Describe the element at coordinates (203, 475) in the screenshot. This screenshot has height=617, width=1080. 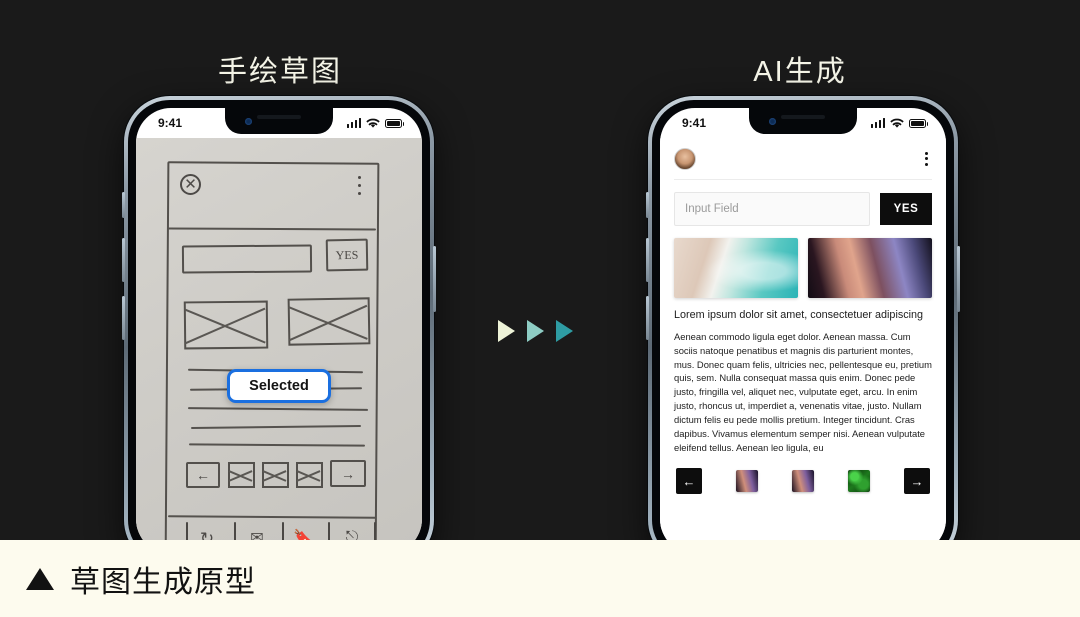
I see `sketch-nav-back-icon: ←` at that location.